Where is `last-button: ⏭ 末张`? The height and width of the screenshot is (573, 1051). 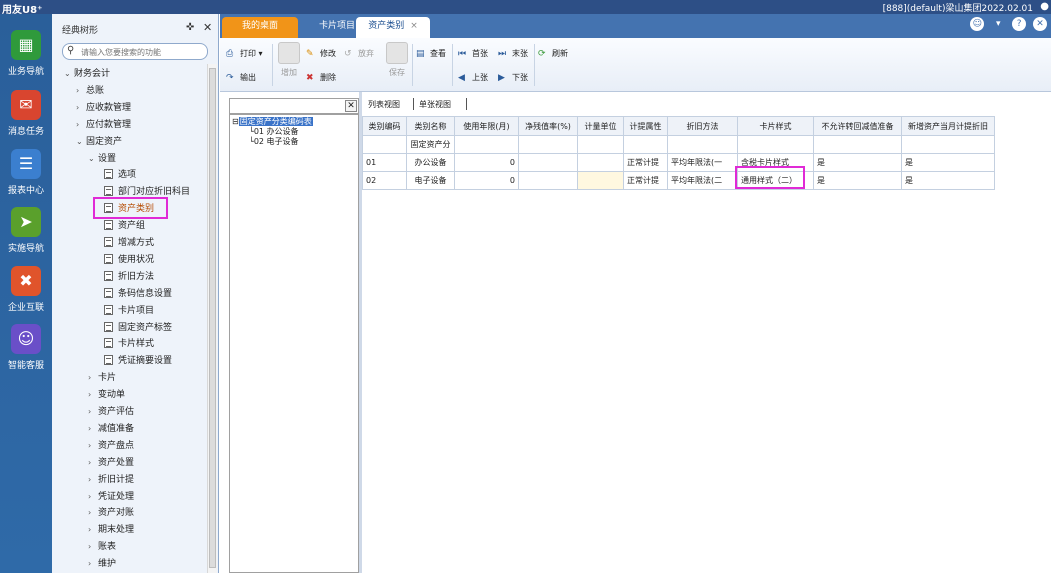 last-button: ⏭ 末张 is located at coordinates (513, 53).